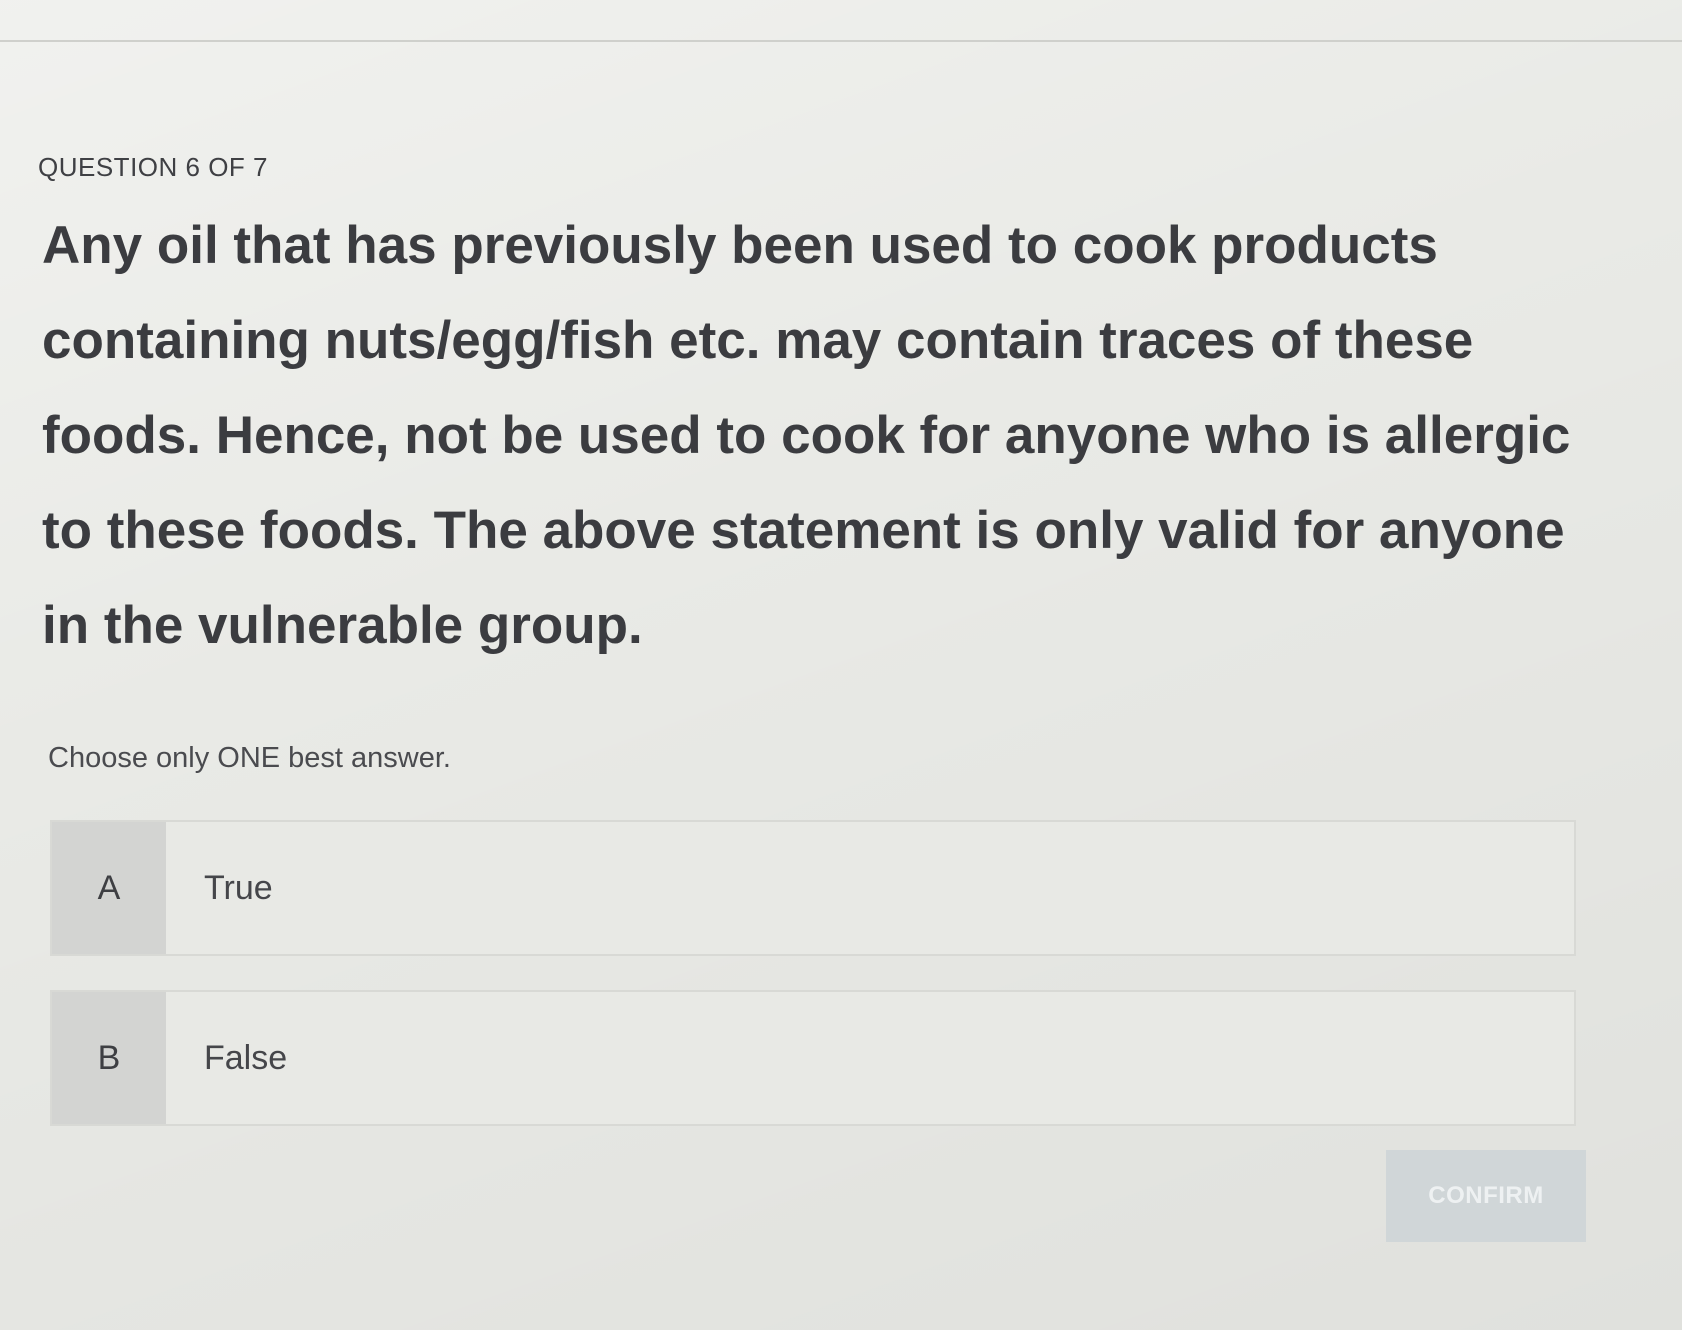  Describe the element at coordinates (246, 1057) in the screenshot. I see `option-label-b: False` at that location.